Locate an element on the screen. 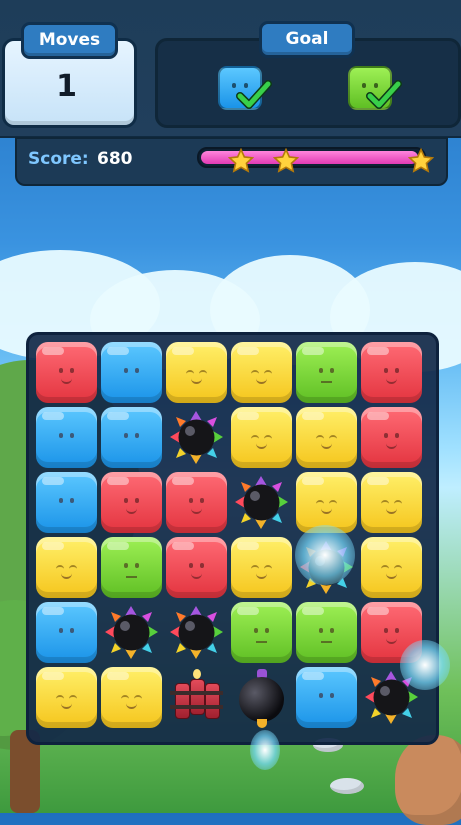 This screenshot has width=461, height=825. goal-label: Goal is located at coordinates (307, 39).